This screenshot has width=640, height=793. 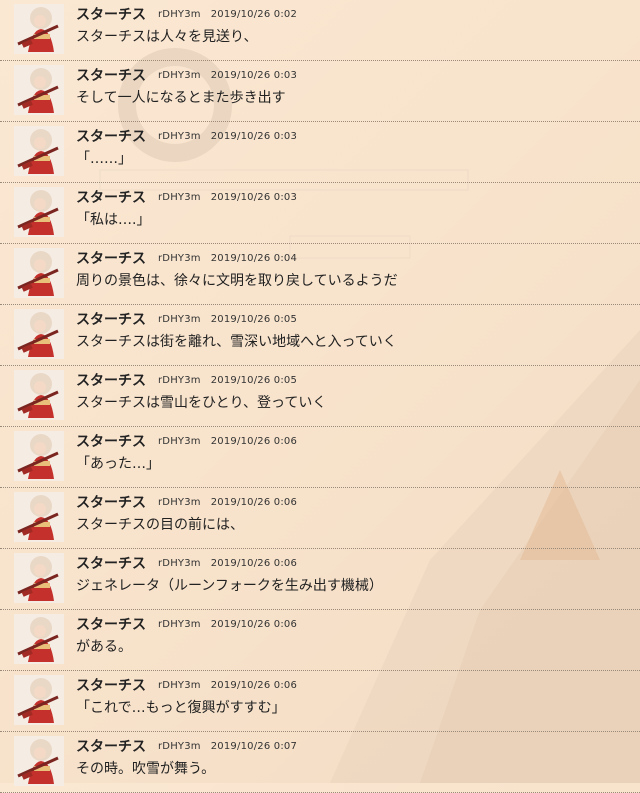 What do you see at coordinates (160, 525) in the screenshot?
I see `message-text: スターチスの目の前には、` at bounding box center [160, 525].